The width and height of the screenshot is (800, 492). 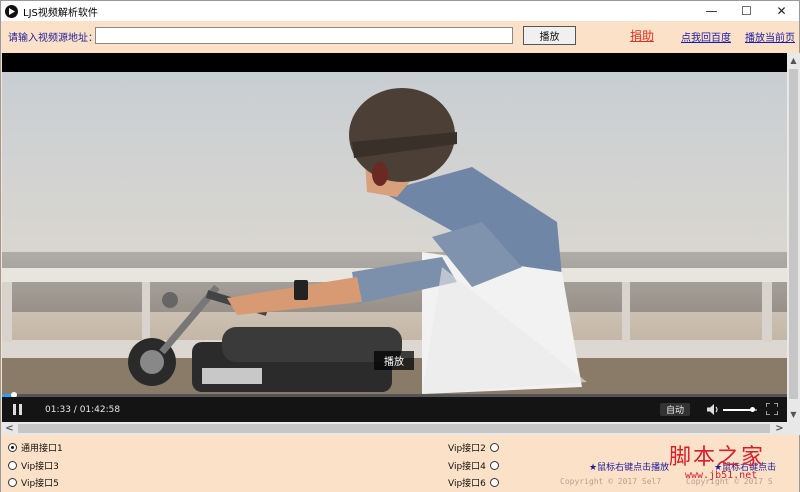 What do you see at coordinates (42, 449) in the screenshot?
I see `radio-label: 通用接口1` at bounding box center [42, 449].